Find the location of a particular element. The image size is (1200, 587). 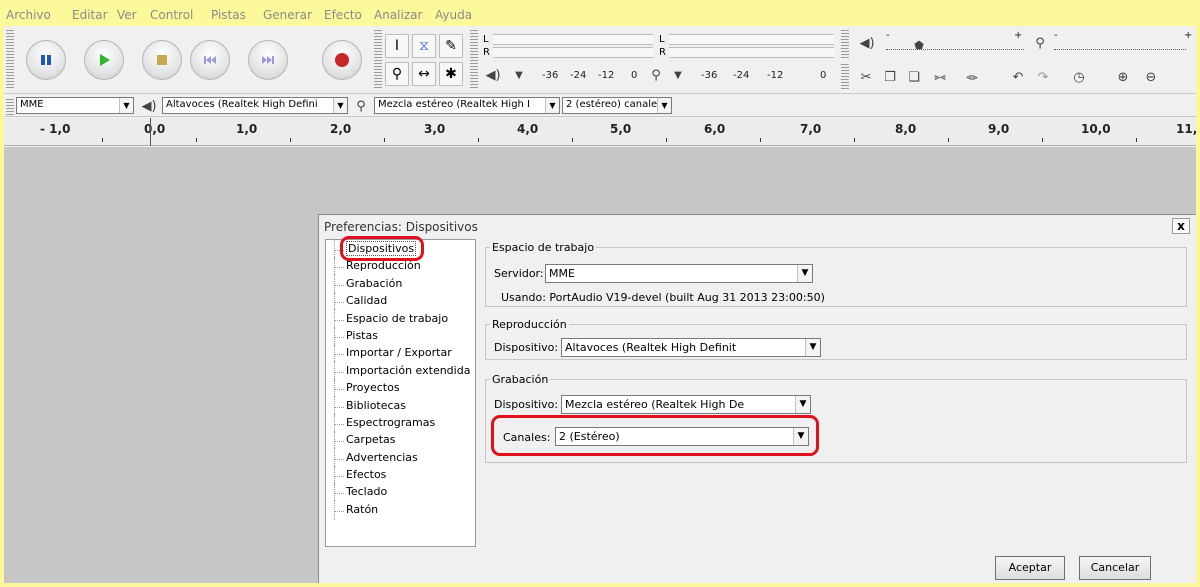

cut-icon: ✂ is located at coordinates (866, 77).